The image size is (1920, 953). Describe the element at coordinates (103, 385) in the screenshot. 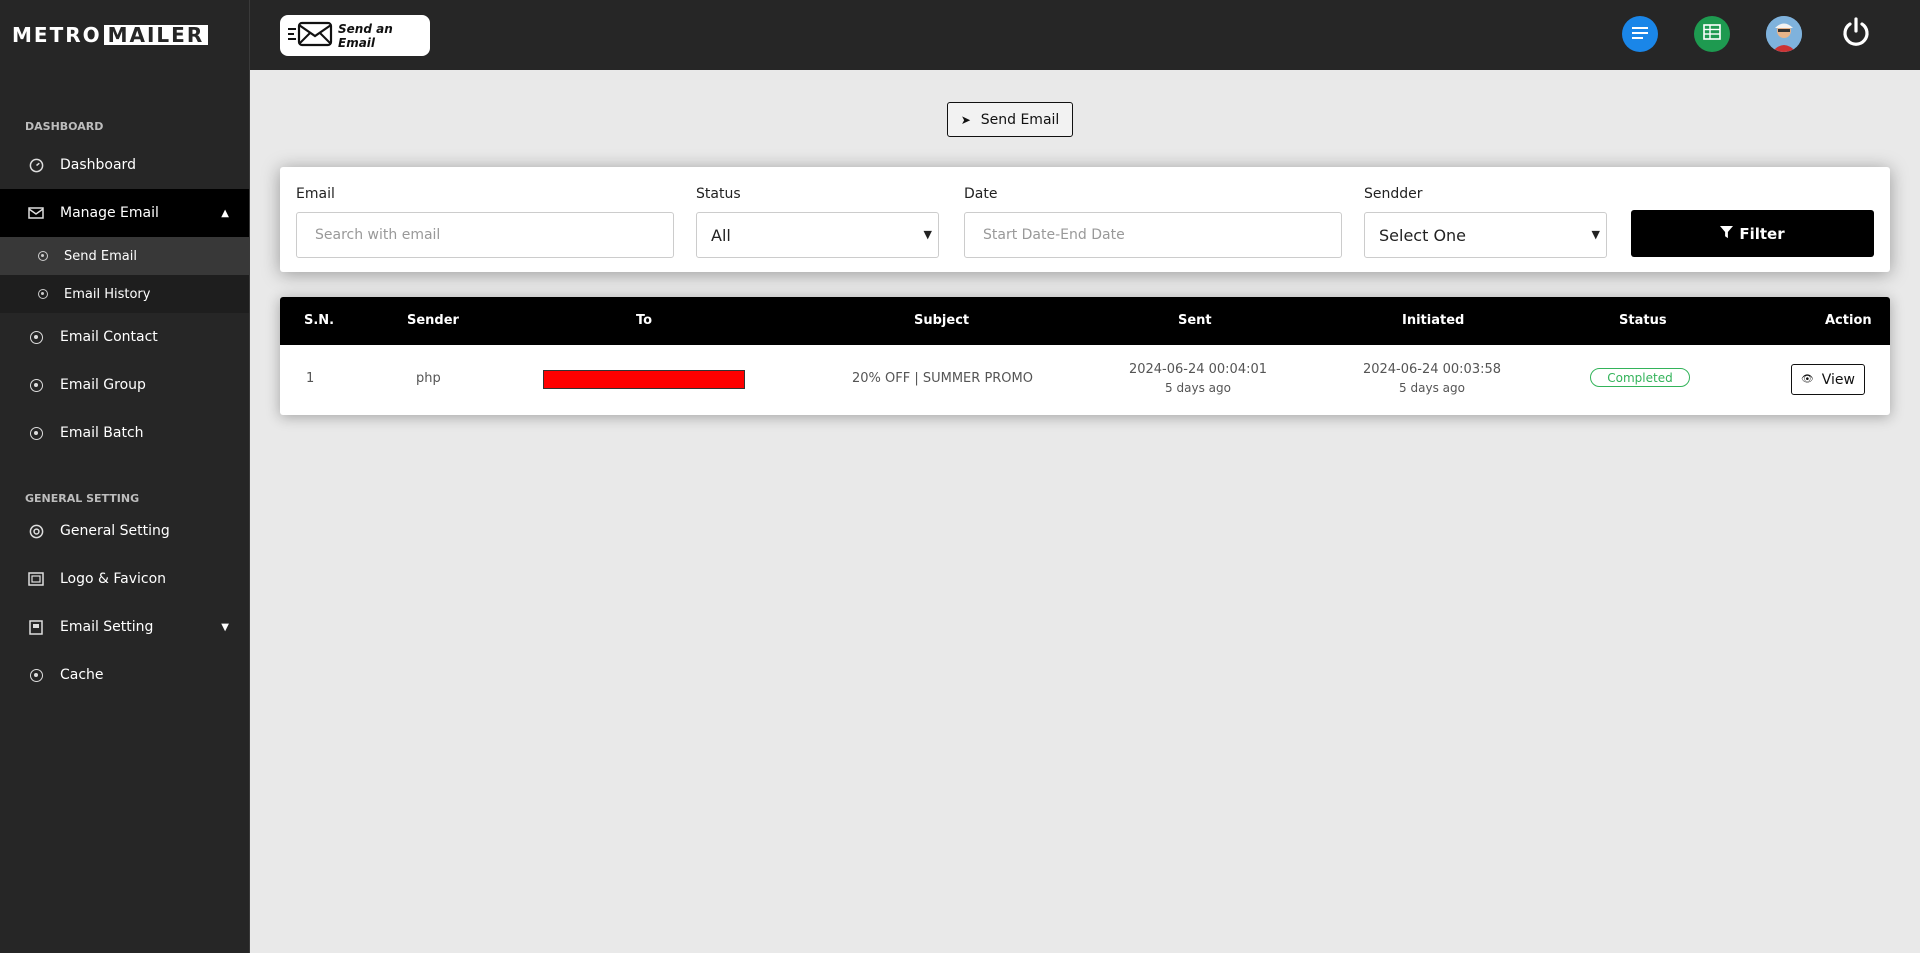

I see `sidebar-item-label: Email Group` at that location.